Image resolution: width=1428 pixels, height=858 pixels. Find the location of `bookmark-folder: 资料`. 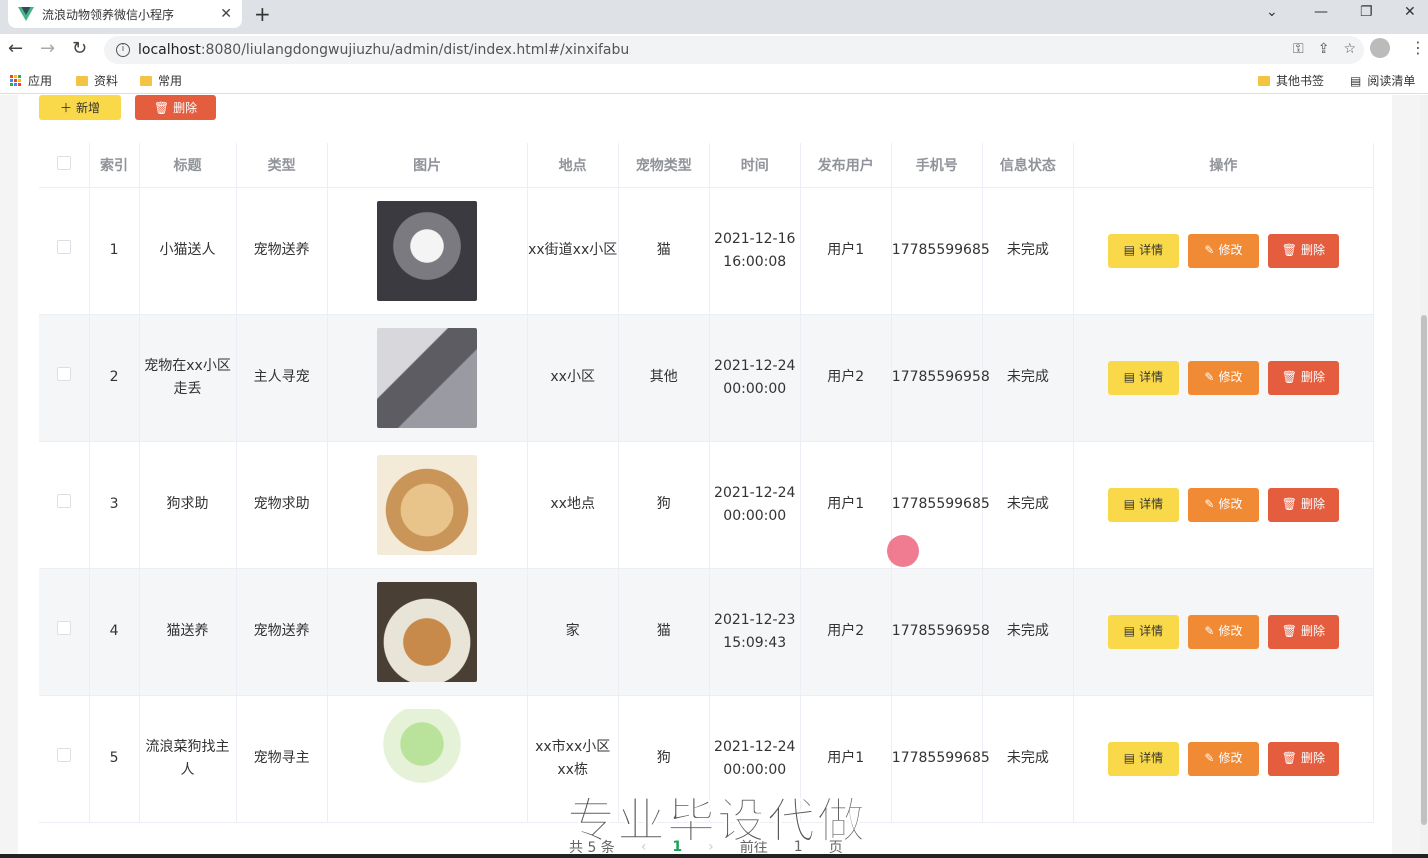

bookmark-folder: 资料 is located at coordinates (97, 80).